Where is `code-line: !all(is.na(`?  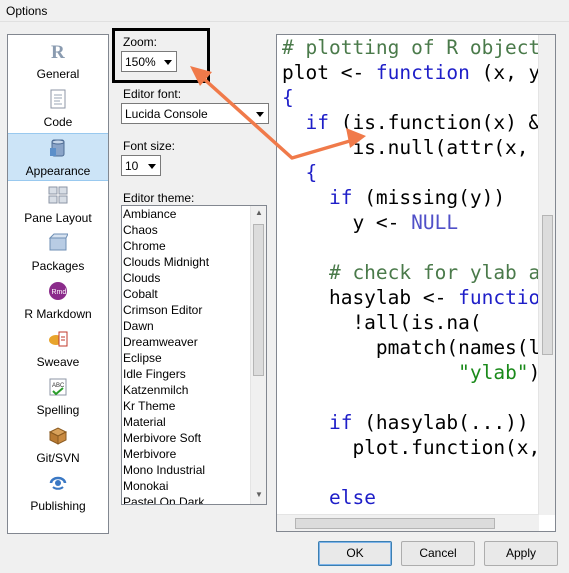
code-line: !all(is.na( is located at coordinates (413, 322).